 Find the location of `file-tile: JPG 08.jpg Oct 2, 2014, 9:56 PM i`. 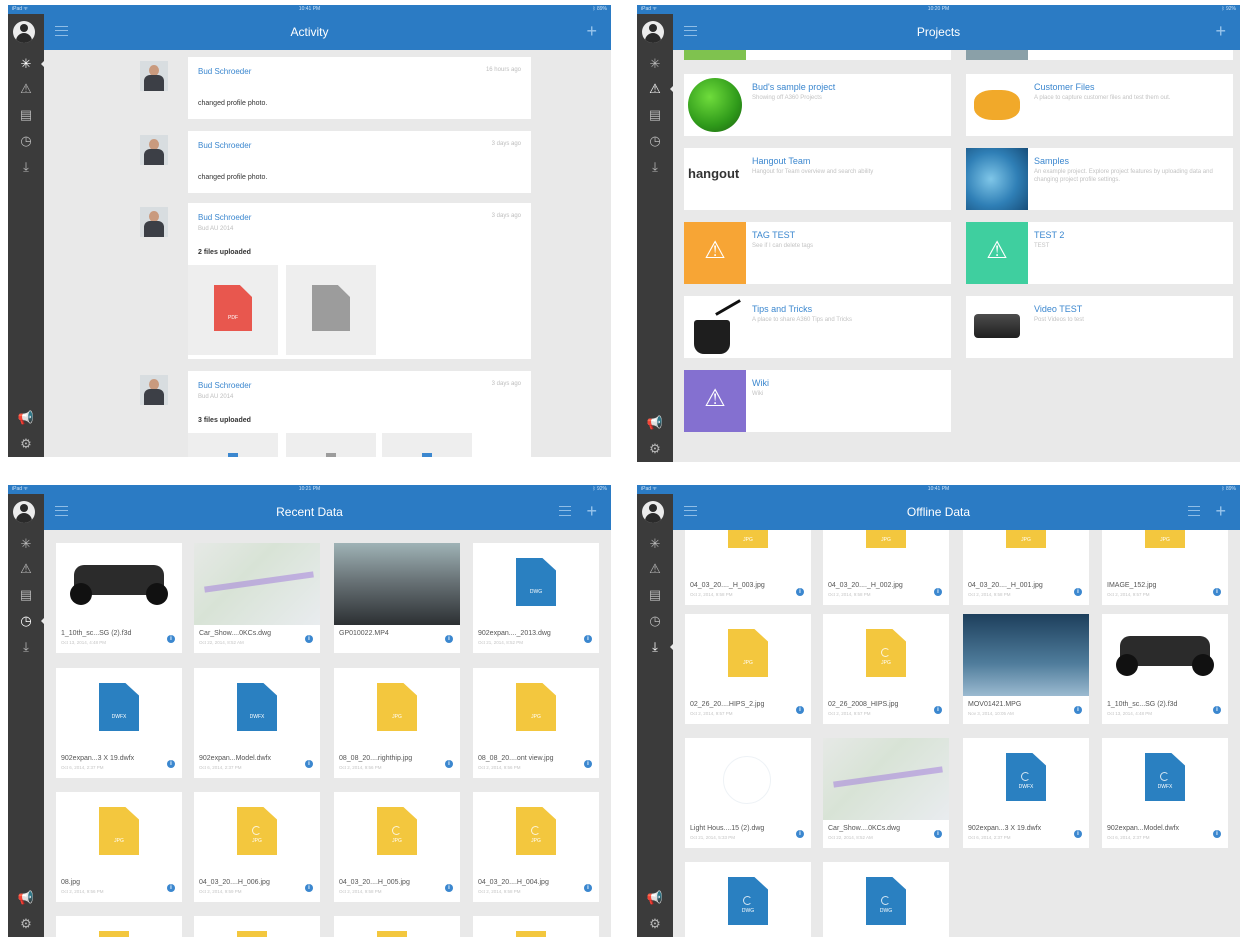

file-tile: JPG 08.jpg Oct 2, 2014, 9:56 PM i is located at coordinates (119, 847).